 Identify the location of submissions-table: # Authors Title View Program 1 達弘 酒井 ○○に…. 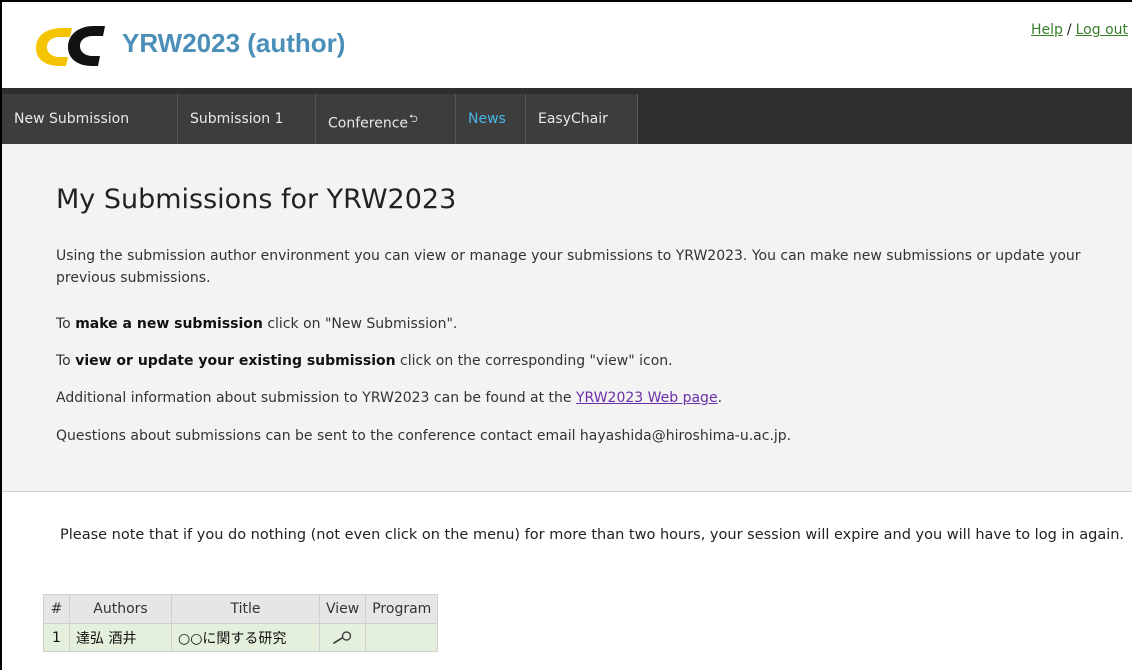
(241, 623).